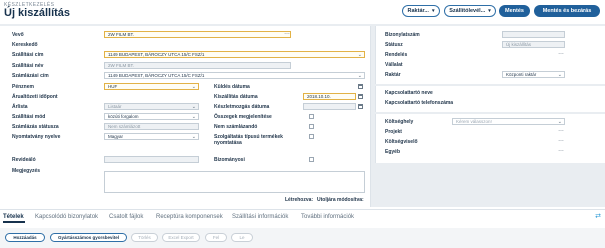 This screenshot has height=248, width=605. What do you see at coordinates (508, 121) in the screenshot?
I see `koltseghely-select: Kérem válasszon! ⌄` at bounding box center [508, 121].